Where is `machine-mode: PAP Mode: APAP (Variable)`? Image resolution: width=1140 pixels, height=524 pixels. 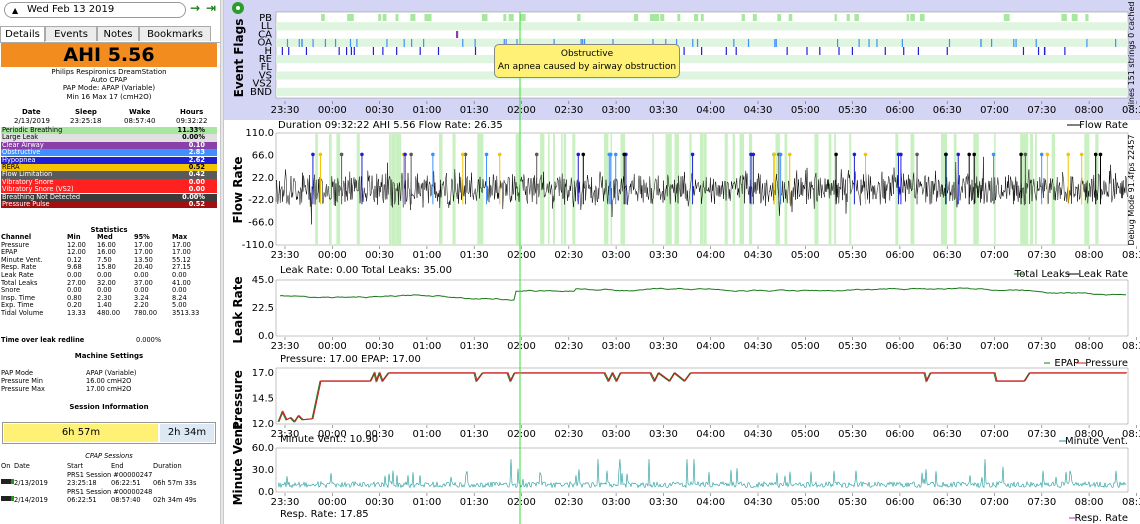
machine-mode: PAP Mode: APAP (Variable) is located at coordinates (109, 88).